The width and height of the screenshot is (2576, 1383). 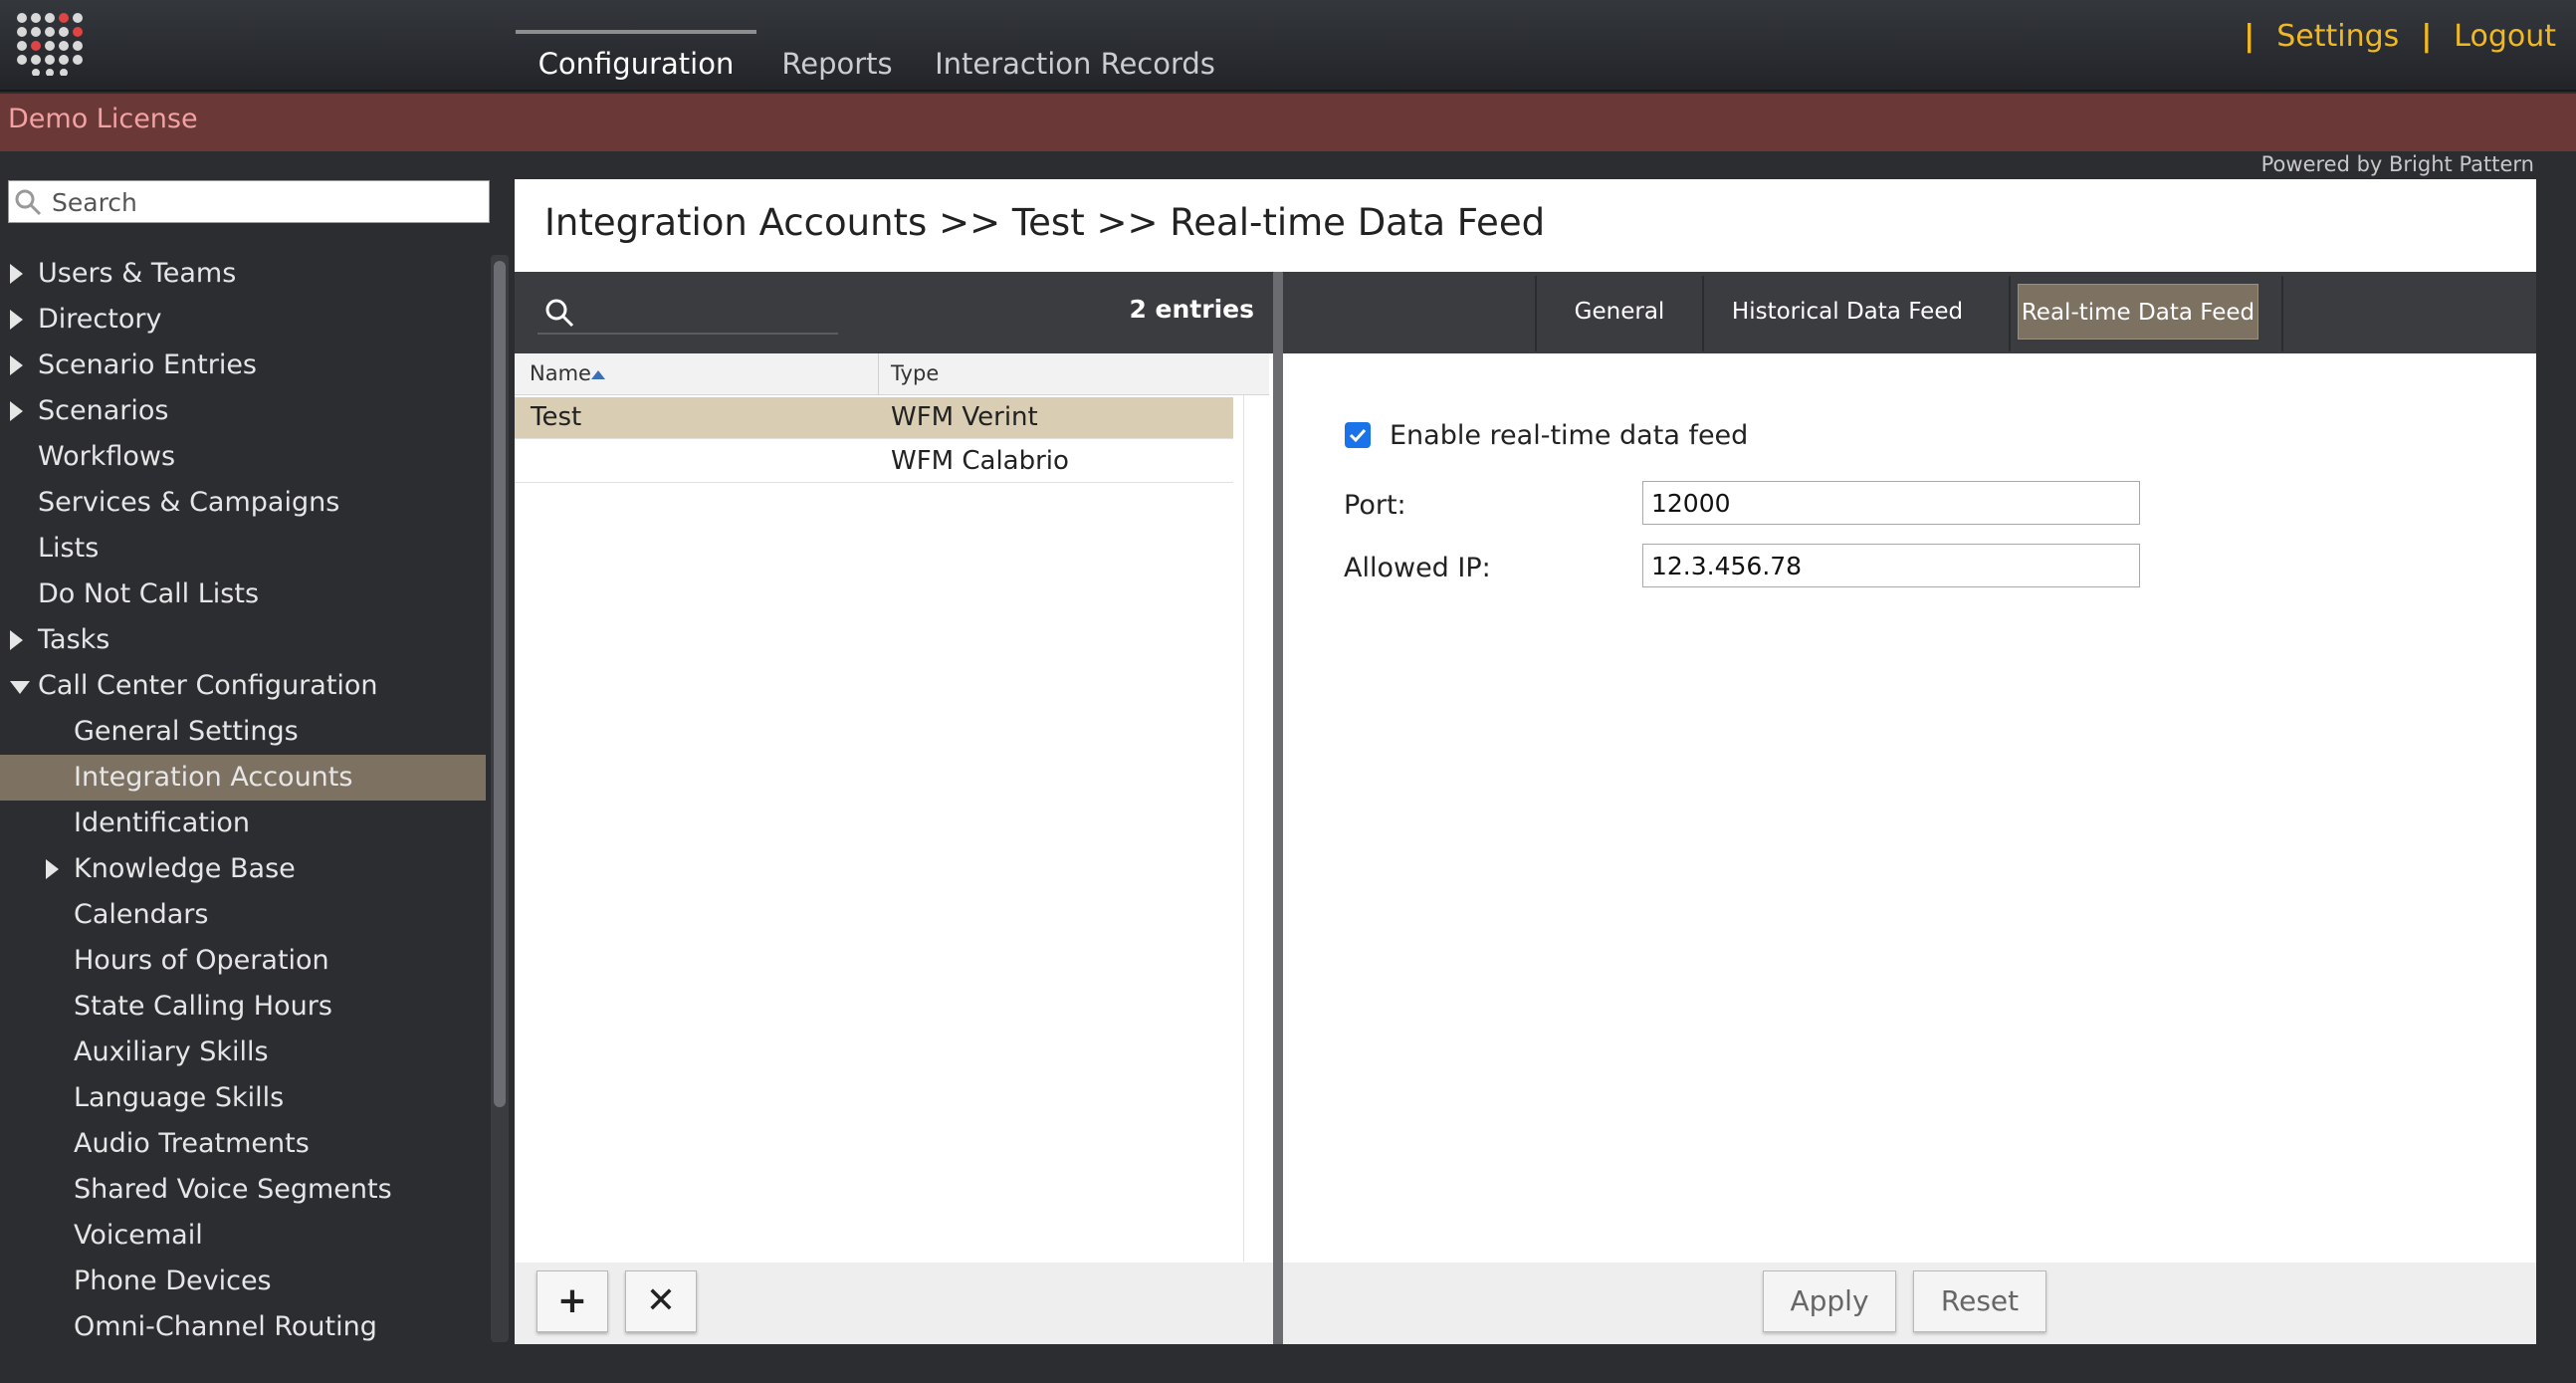 I want to click on sidebar-item-label: State Calling Hours, so click(x=203, y=1006).